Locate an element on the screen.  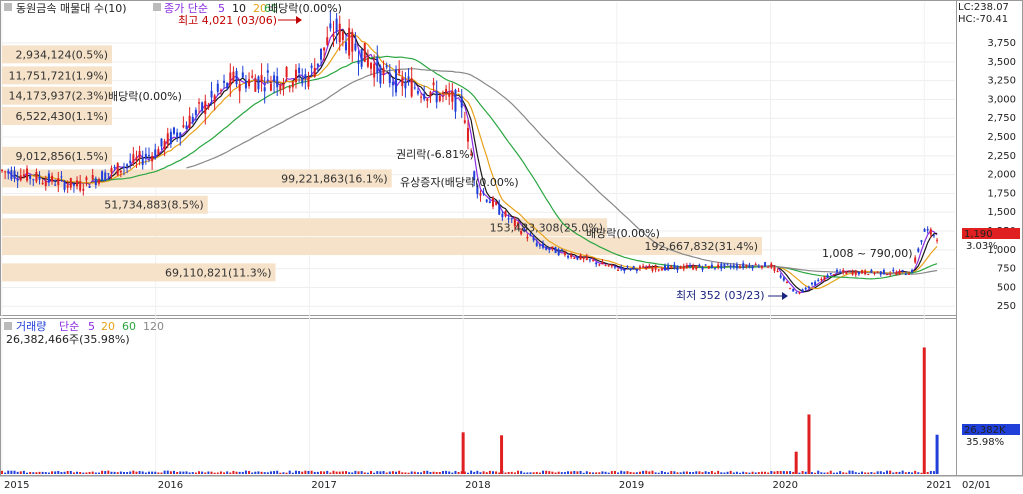
panel-menu-icon is located at coordinates (8, 7).